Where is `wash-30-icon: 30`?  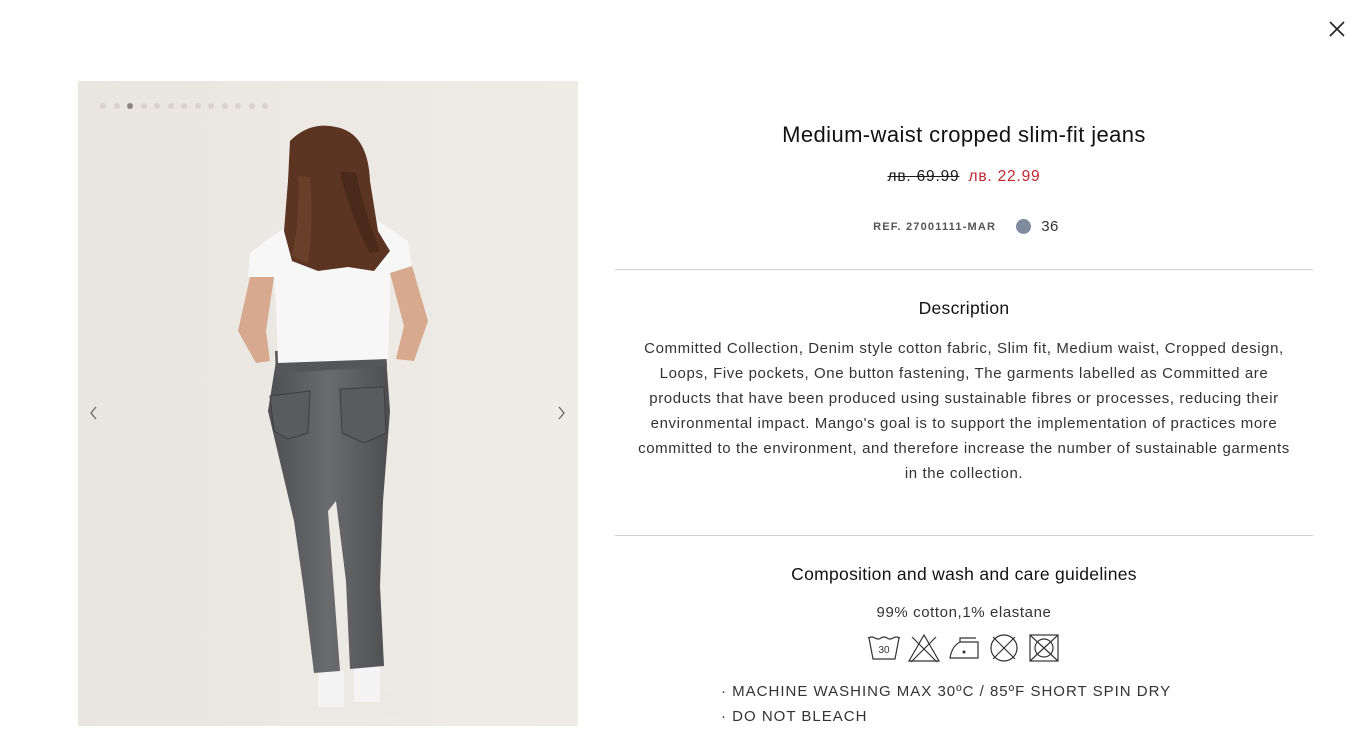
wash-30-icon: 30 is located at coordinates (884, 648).